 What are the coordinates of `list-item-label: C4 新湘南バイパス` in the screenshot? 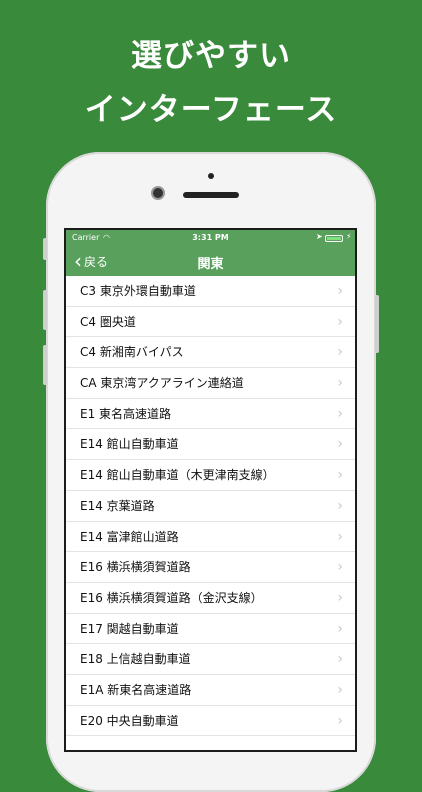 It's located at (132, 352).